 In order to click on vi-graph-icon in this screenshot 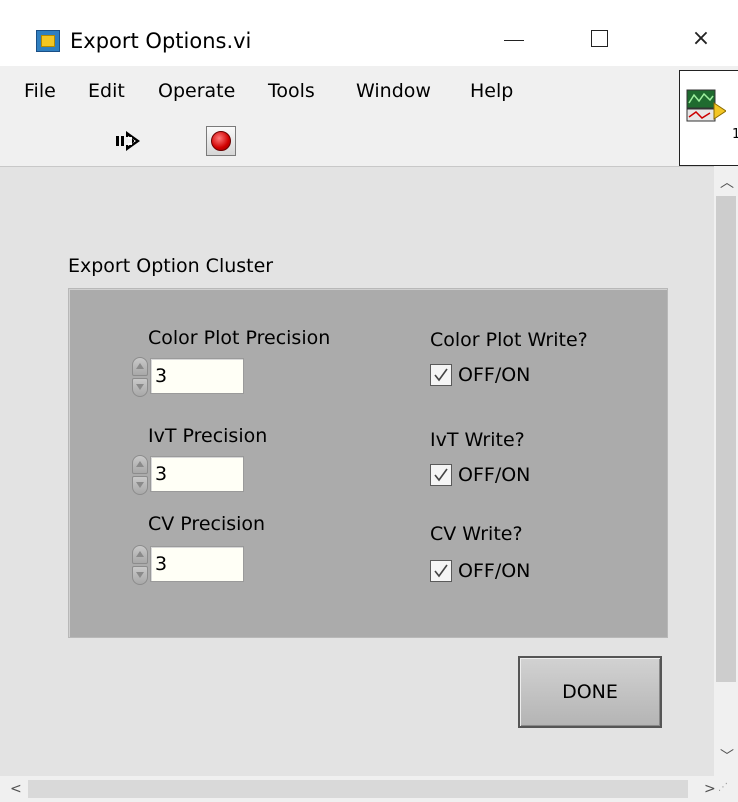, I will do `click(706, 105)`.